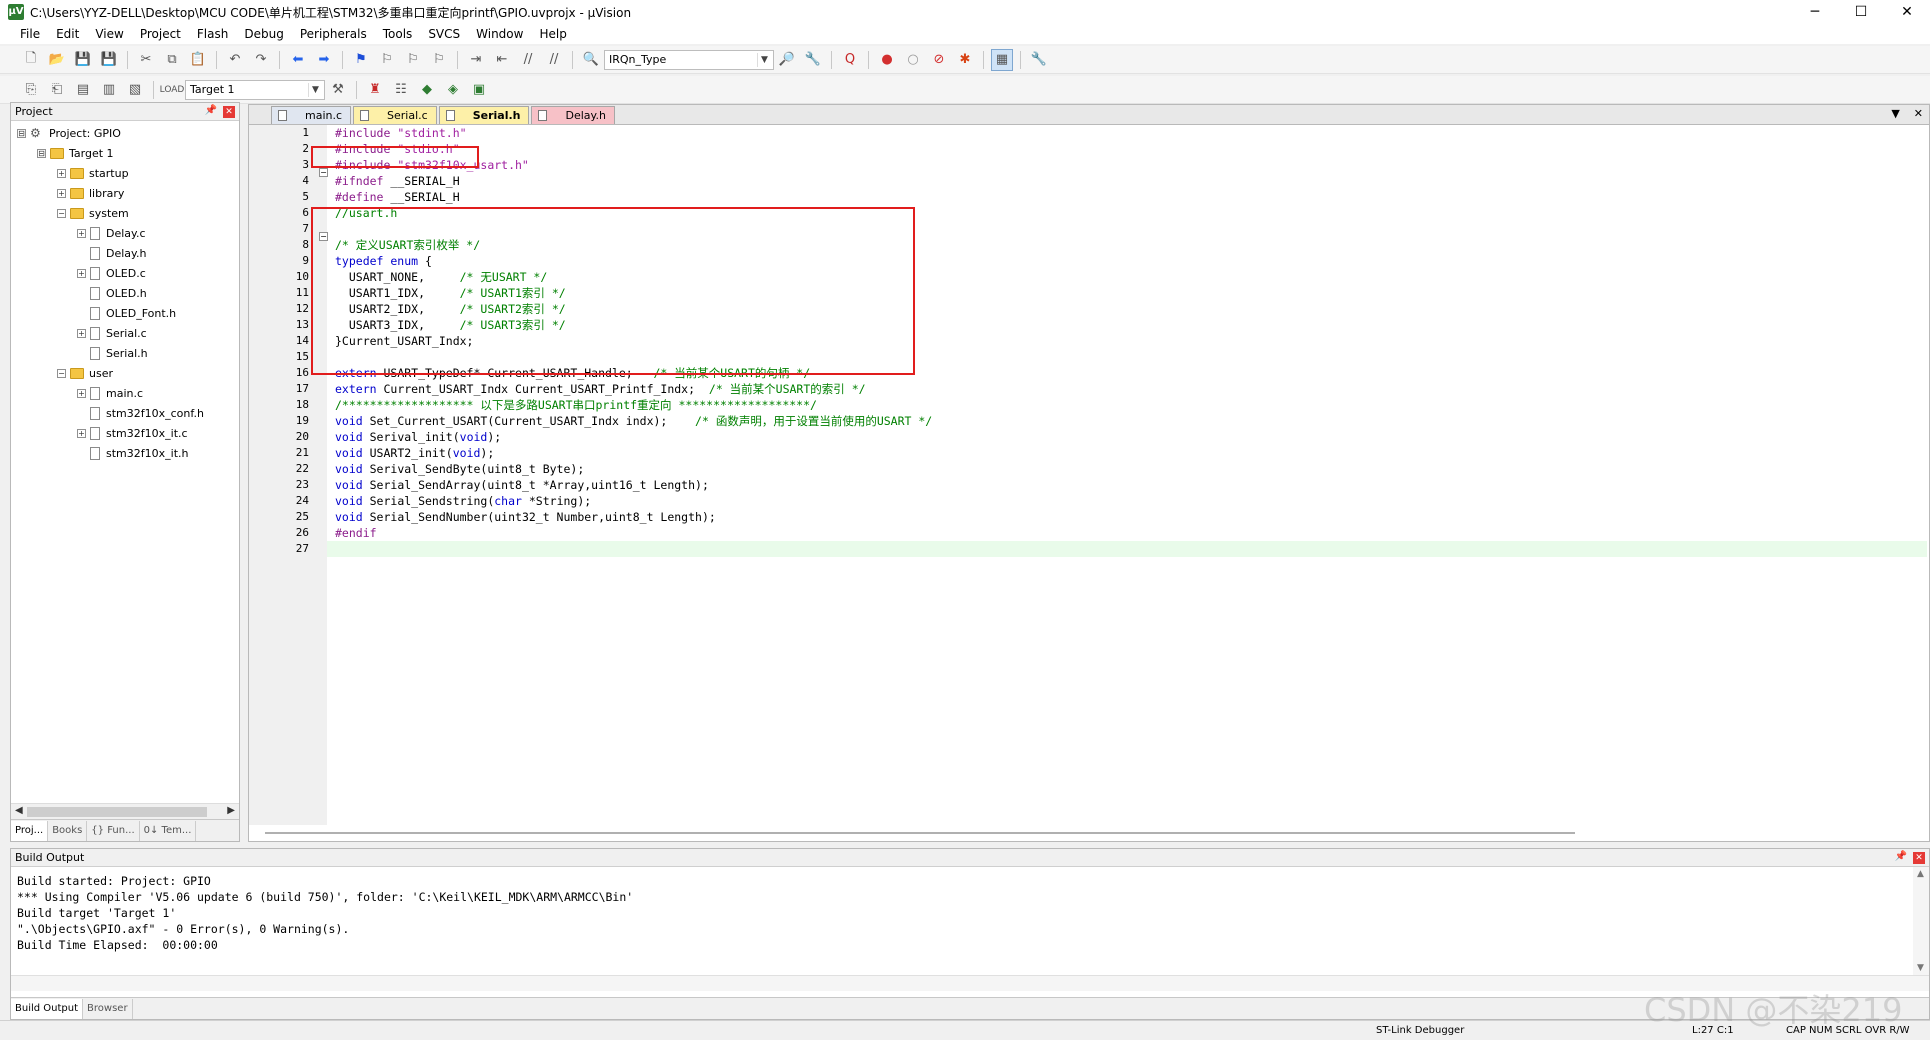  Describe the element at coordinates (263, 34) in the screenshot. I see `menu-debug: Debug` at that location.